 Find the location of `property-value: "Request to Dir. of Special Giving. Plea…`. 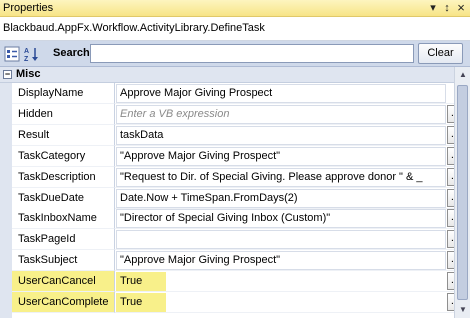

property-value: "Request to Dir. of Special Giving. Plea… is located at coordinates (271, 176).